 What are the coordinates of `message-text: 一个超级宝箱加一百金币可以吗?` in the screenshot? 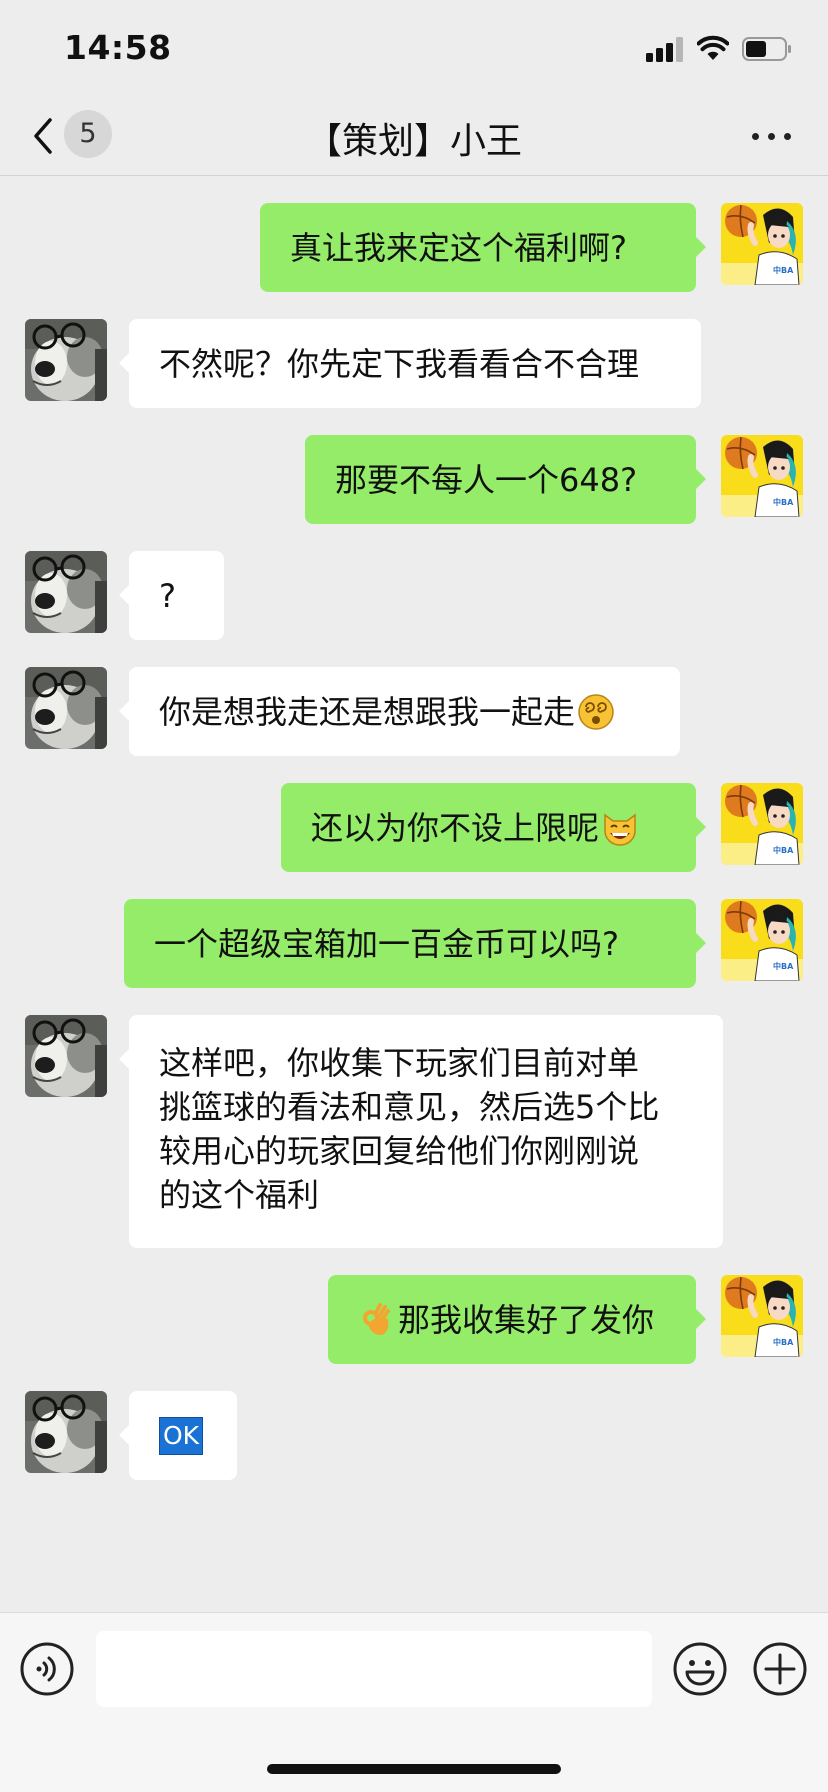 It's located at (386, 943).